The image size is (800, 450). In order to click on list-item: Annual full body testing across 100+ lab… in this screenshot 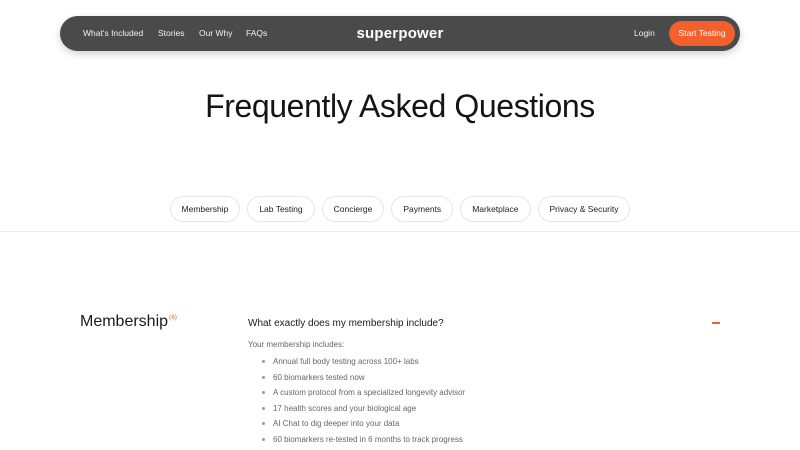, I will do `click(363, 364)`.